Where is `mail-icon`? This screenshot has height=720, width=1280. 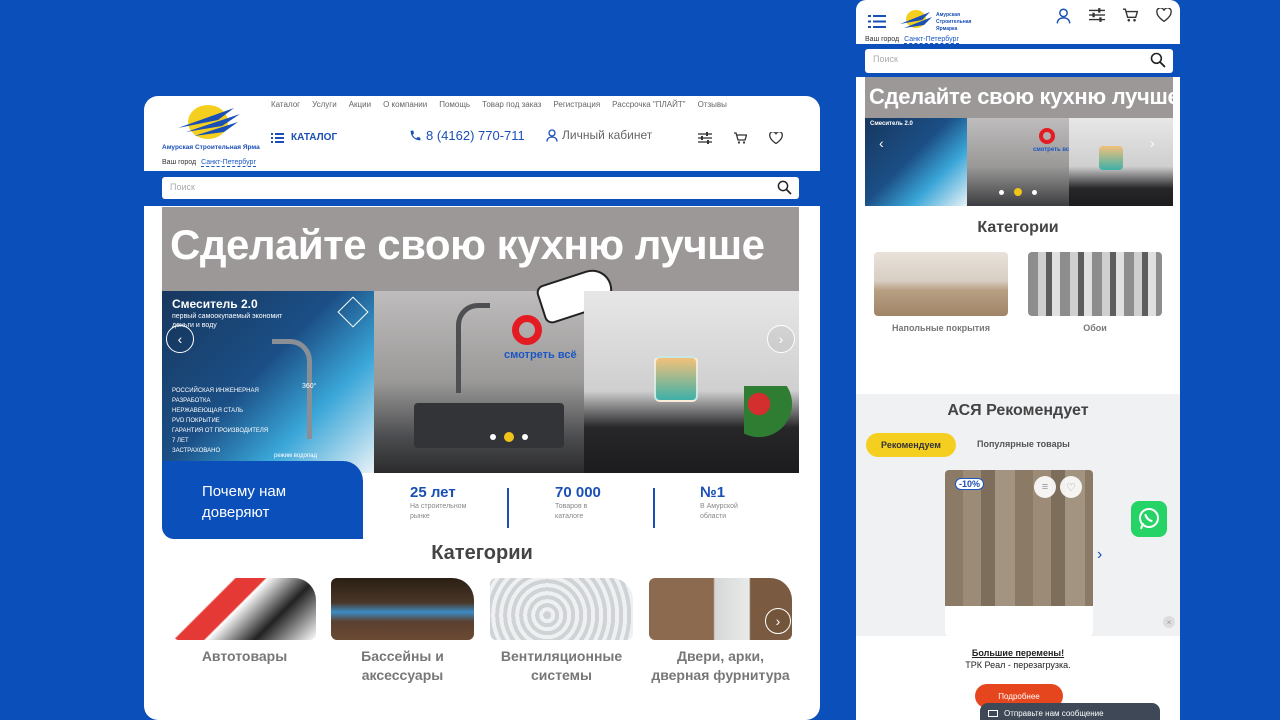
mail-icon is located at coordinates (993, 713).